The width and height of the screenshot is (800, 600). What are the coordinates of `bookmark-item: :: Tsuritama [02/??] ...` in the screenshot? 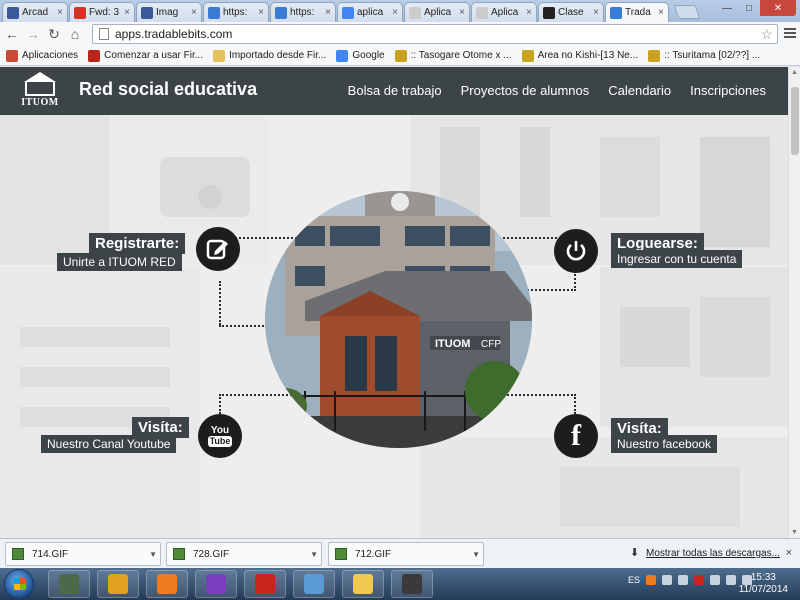 It's located at (704, 55).